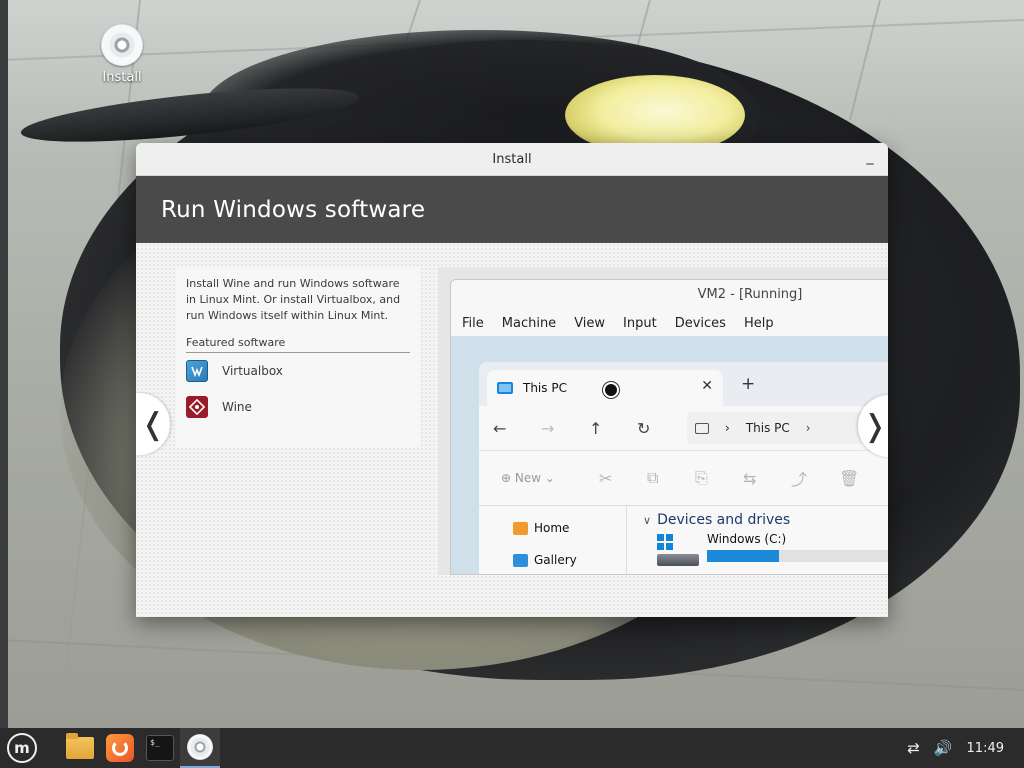 The width and height of the screenshot is (1024, 768). I want to click on delete-icon: 🗑, so click(849, 478).